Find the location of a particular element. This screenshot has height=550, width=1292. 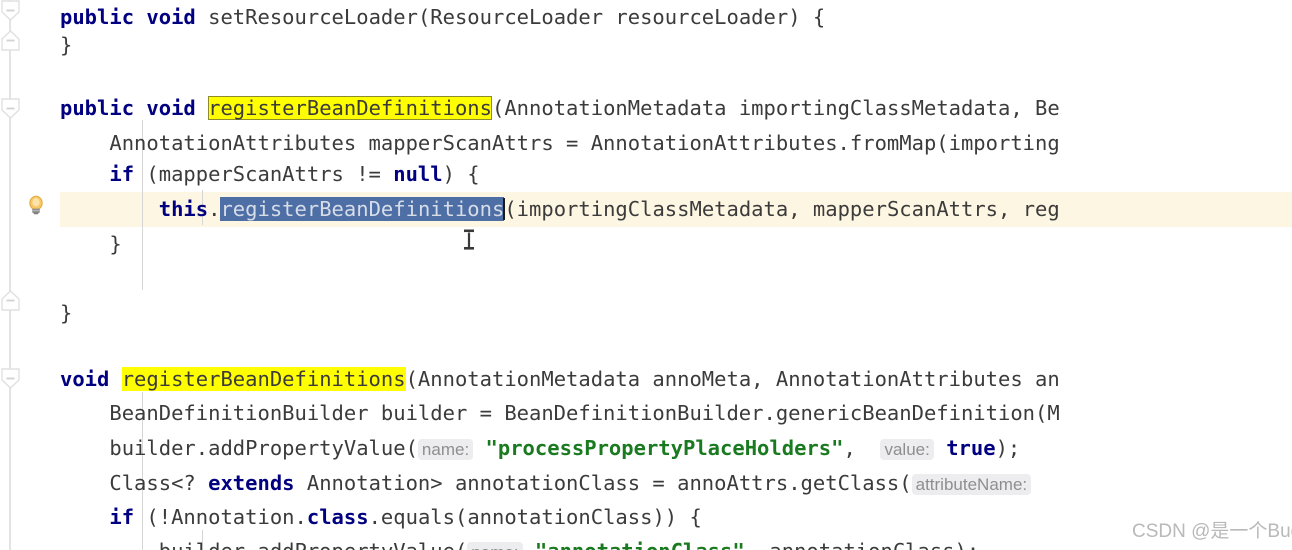

string-token: "annotationClass" is located at coordinates (640, 544).